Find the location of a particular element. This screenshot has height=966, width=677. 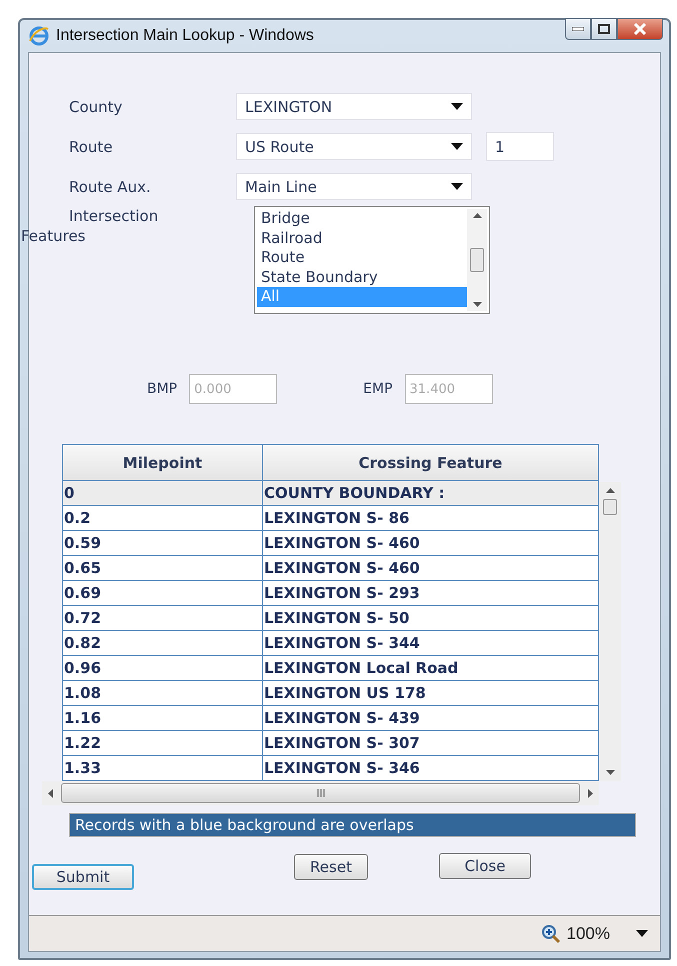

column-header: Crossing Feature is located at coordinates (430, 462).